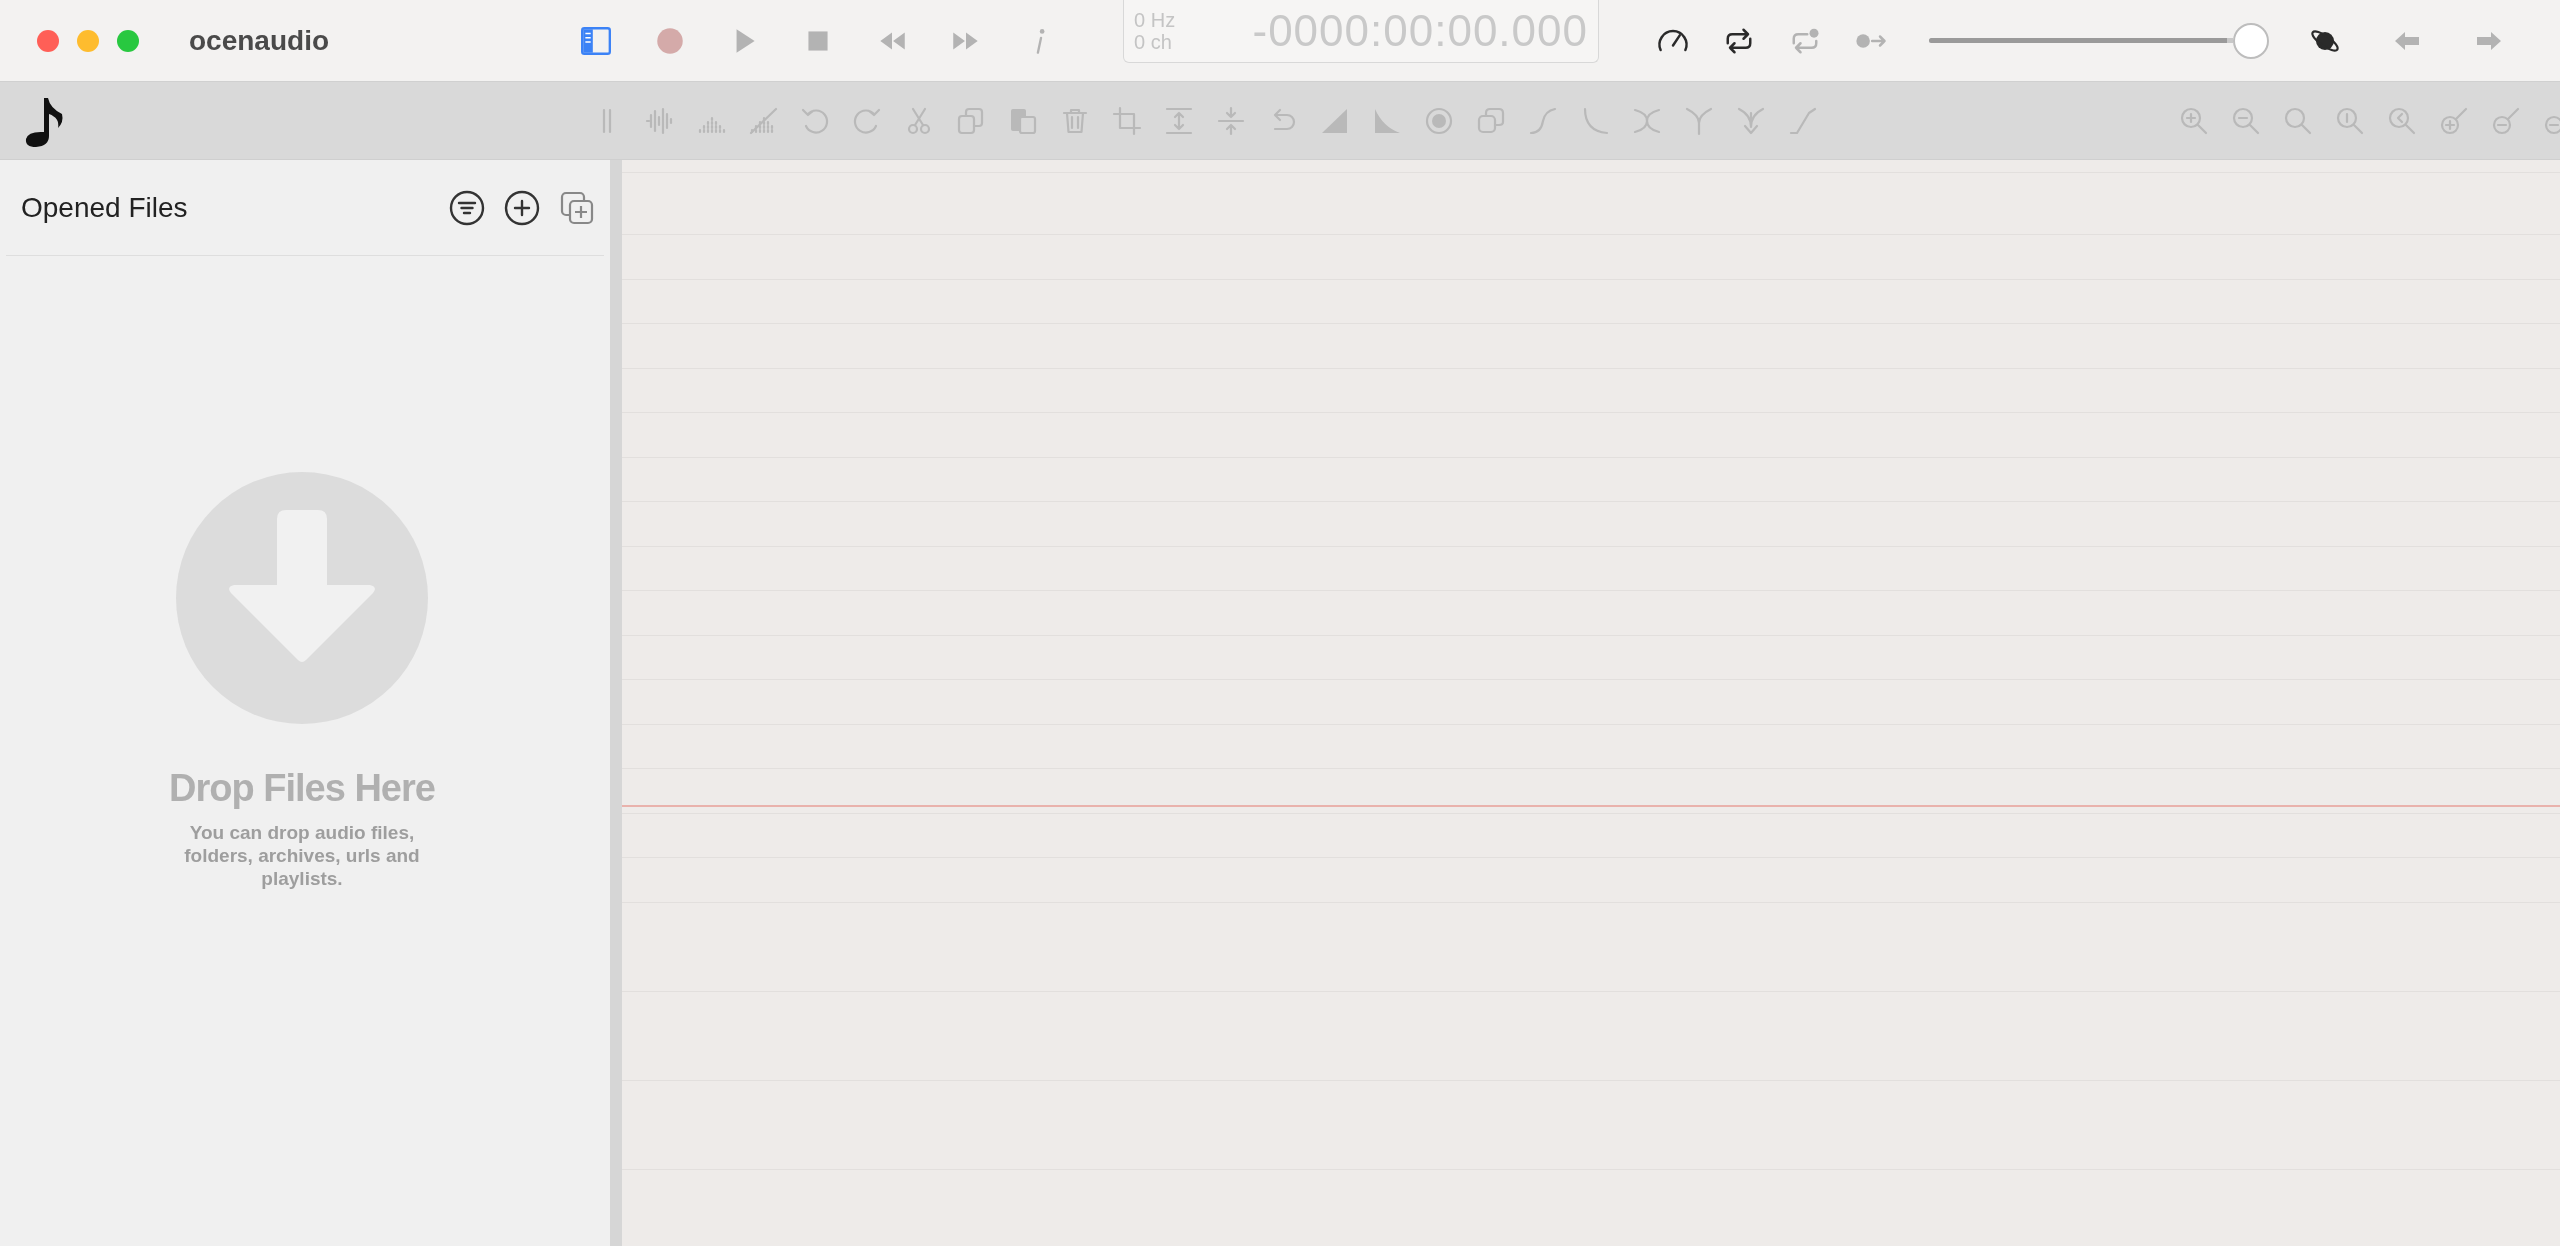 This screenshot has width=2560, height=1246. What do you see at coordinates (48, 40) in the screenshot?
I see `close-button` at bounding box center [48, 40].